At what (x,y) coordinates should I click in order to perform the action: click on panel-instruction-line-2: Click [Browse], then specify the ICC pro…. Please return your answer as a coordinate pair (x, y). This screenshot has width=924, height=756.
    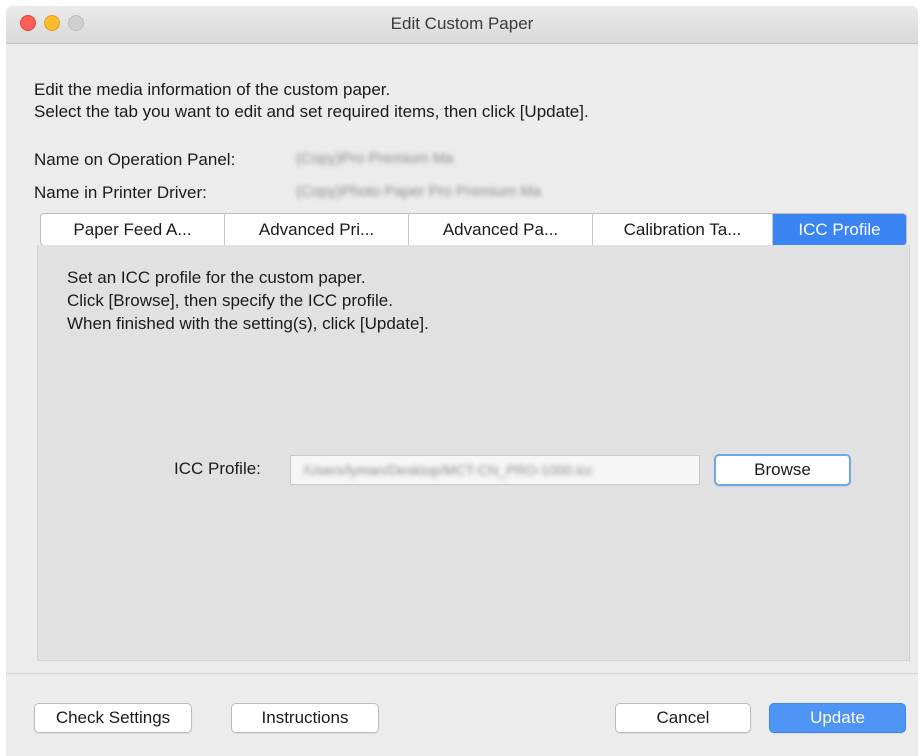
    Looking at the image, I should click on (230, 300).